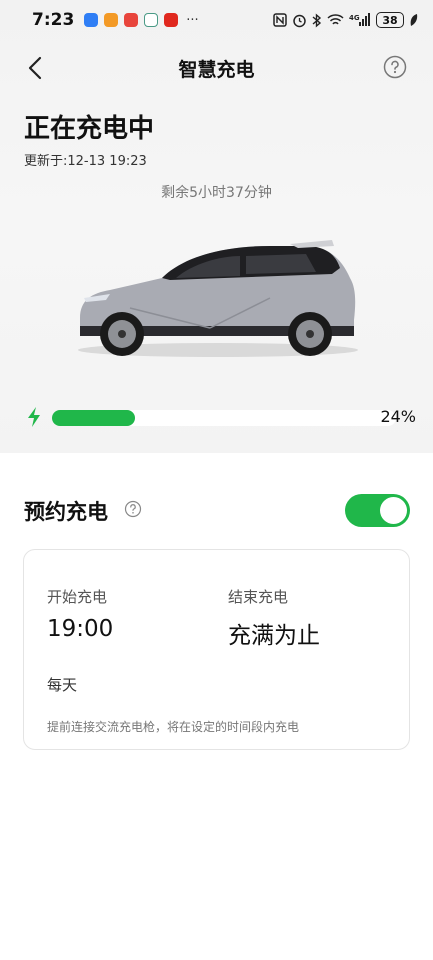  I want to click on red-app-icon, so click(131, 20).